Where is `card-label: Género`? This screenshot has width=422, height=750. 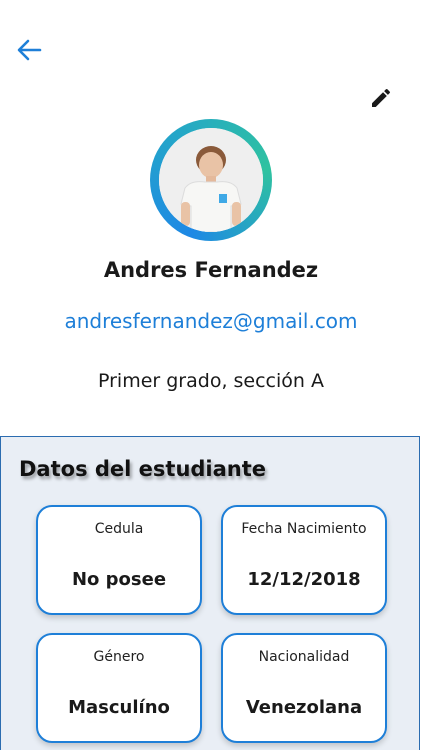 card-label: Género is located at coordinates (119, 657).